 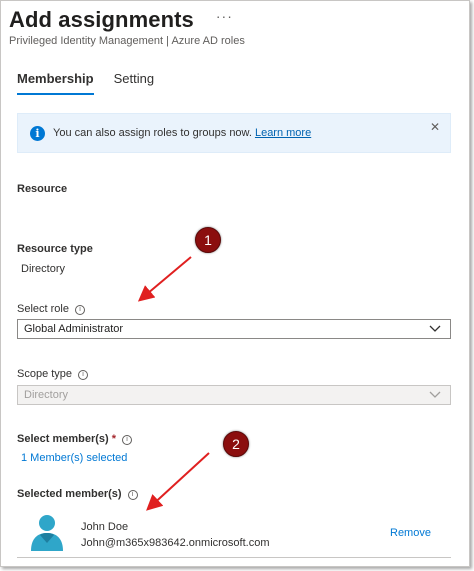 I want to click on select-members-label: Select member(s) * i, so click(x=74, y=439).